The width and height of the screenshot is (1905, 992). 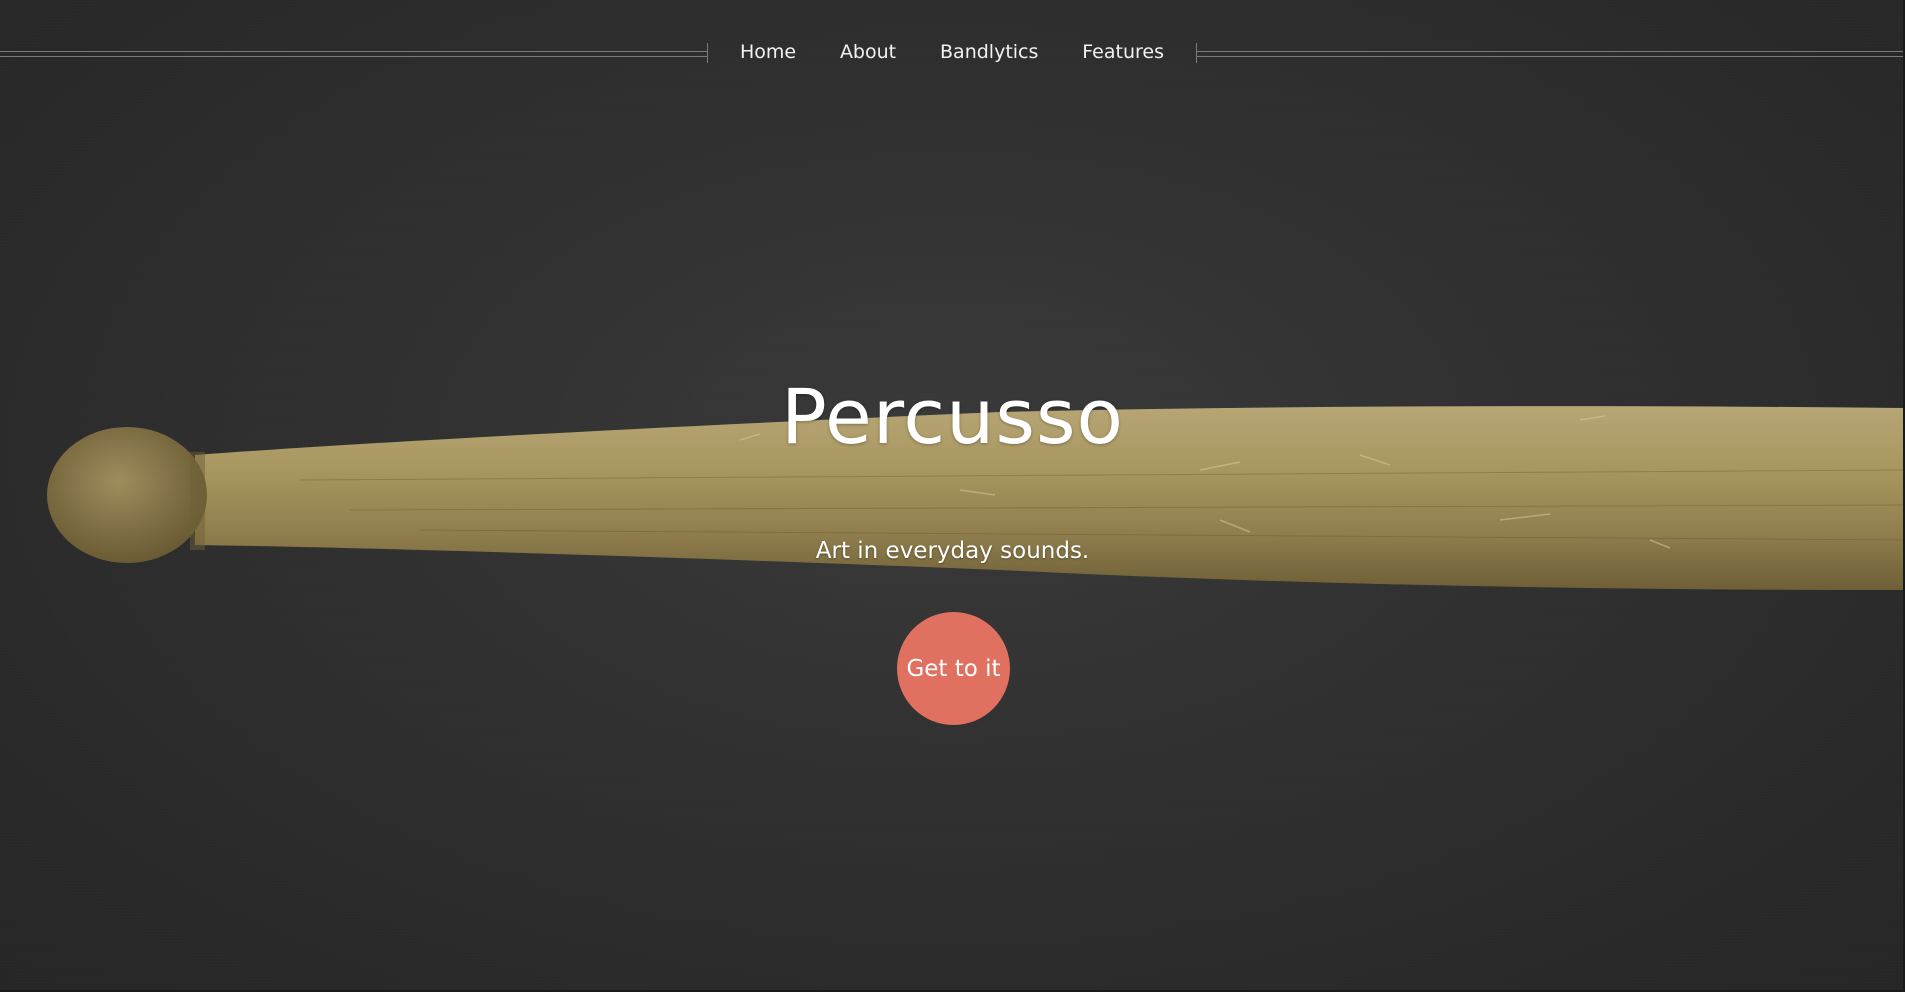 What do you see at coordinates (1550, 54) in the screenshot?
I see `nav-divider-right` at bounding box center [1550, 54].